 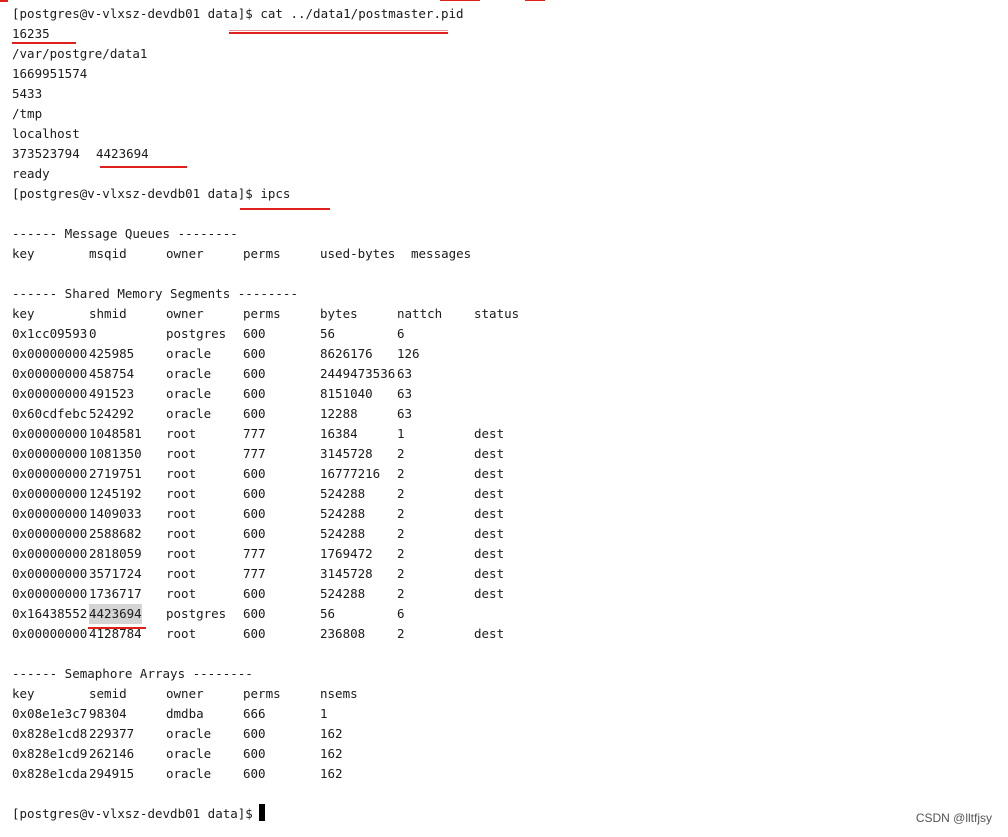 What do you see at coordinates (27, 93) in the screenshot?
I see `output-port: 5433` at bounding box center [27, 93].